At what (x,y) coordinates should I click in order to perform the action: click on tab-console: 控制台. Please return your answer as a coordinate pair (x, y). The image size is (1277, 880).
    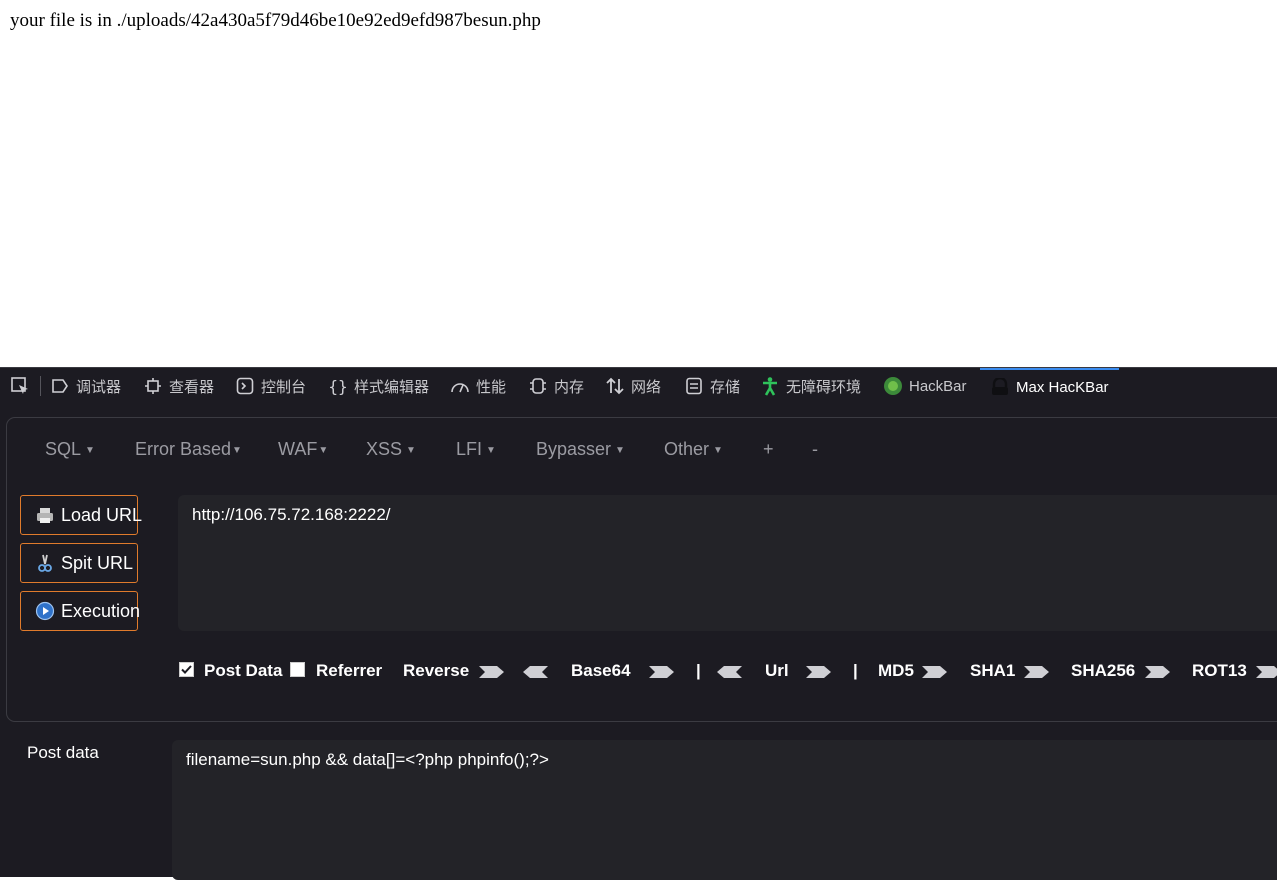
    Looking at the image, I should click on (270, 386).